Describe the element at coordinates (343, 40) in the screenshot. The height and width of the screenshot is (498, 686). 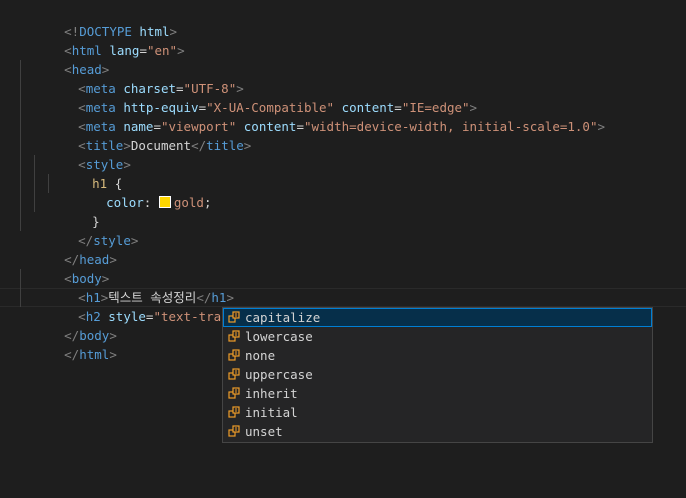
I see `code-line: <html lang="en">` at that location.